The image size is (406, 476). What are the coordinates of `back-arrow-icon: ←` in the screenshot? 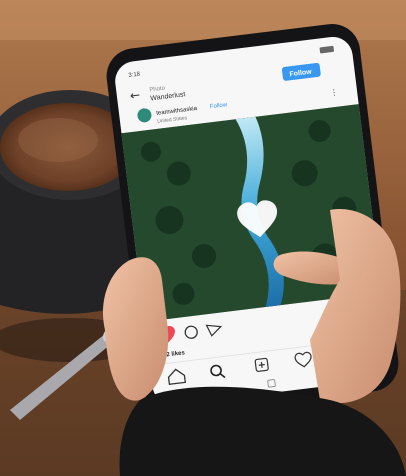 It's located at (135, 95).